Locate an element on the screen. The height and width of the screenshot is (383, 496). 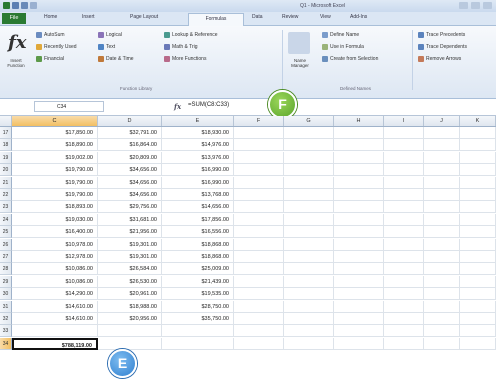
table-cell: $35,750.00 is located at coordinates (198, 319).